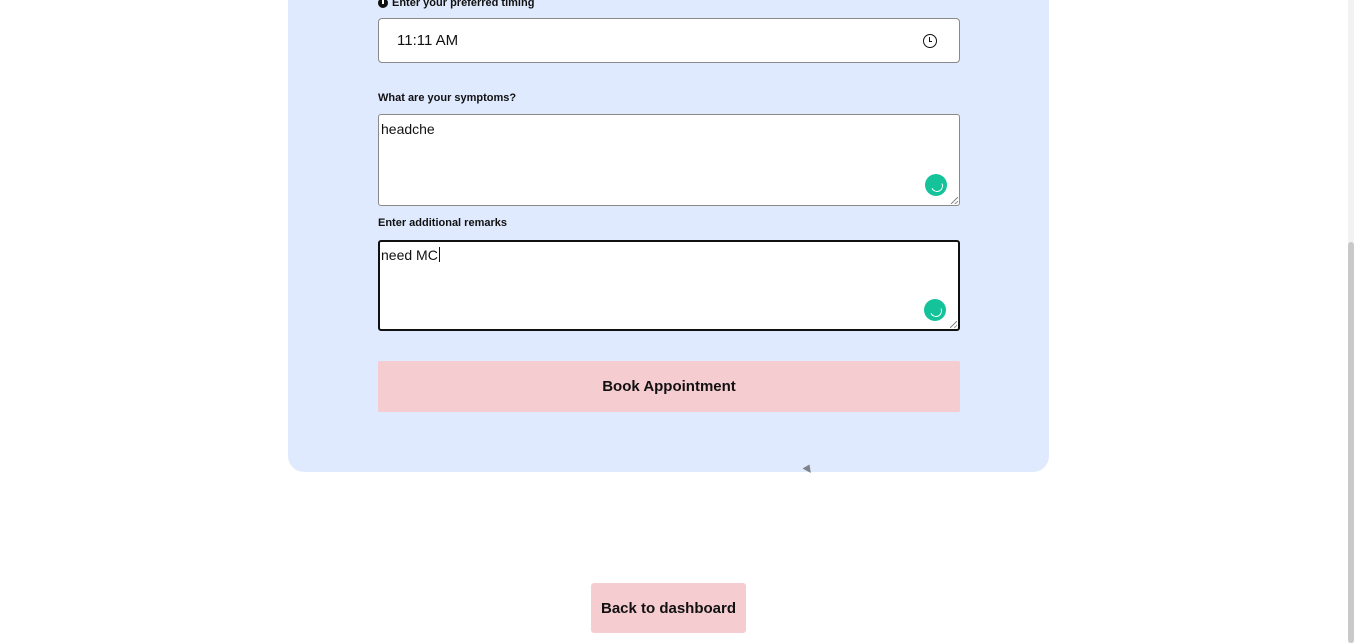  I want to click on symptoms-label: What are your symptoms?, so click(447, 98).